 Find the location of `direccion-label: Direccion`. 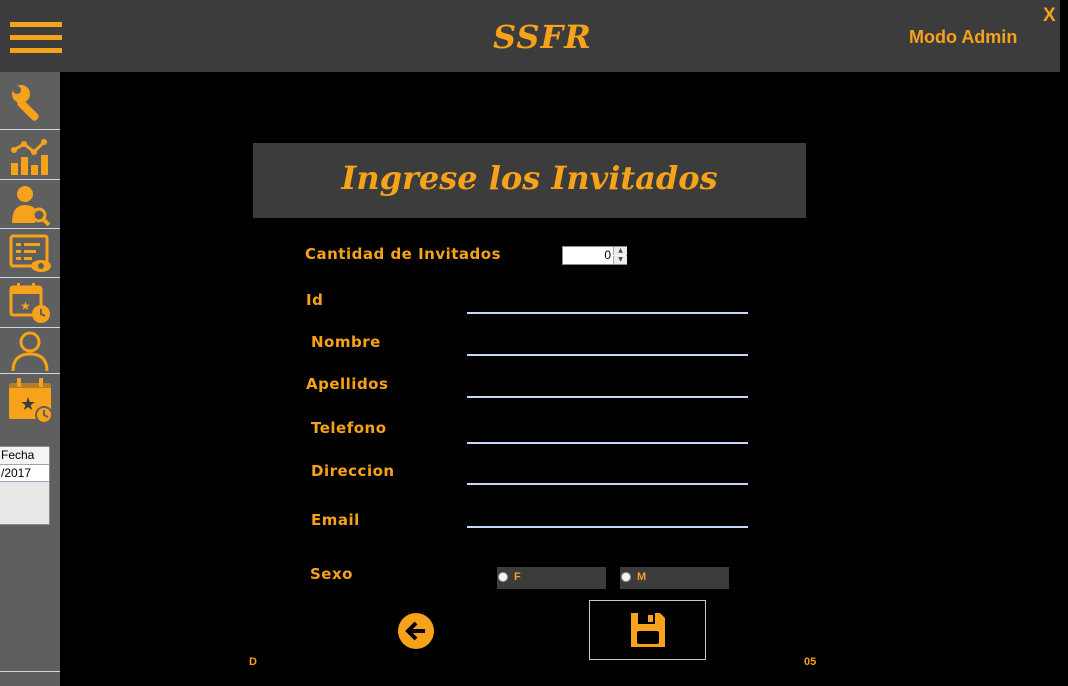

direccion-label: Direccion is located at coordinates (353, 471).